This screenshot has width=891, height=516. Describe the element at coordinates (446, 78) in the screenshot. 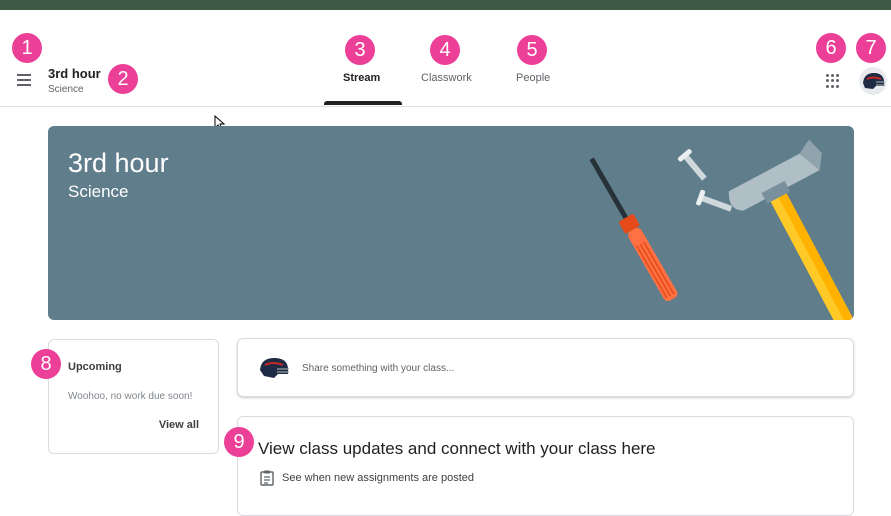

I see `tab-classwork: Classwork` at that location.